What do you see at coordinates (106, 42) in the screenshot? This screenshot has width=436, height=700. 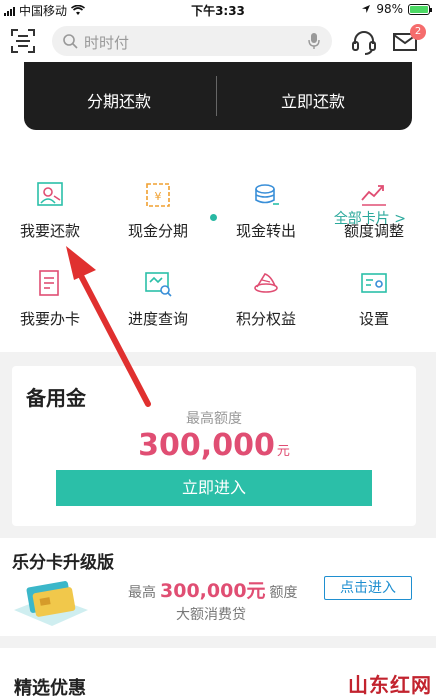 I see `search-input: 时时付` at bounding box center [106, 42].